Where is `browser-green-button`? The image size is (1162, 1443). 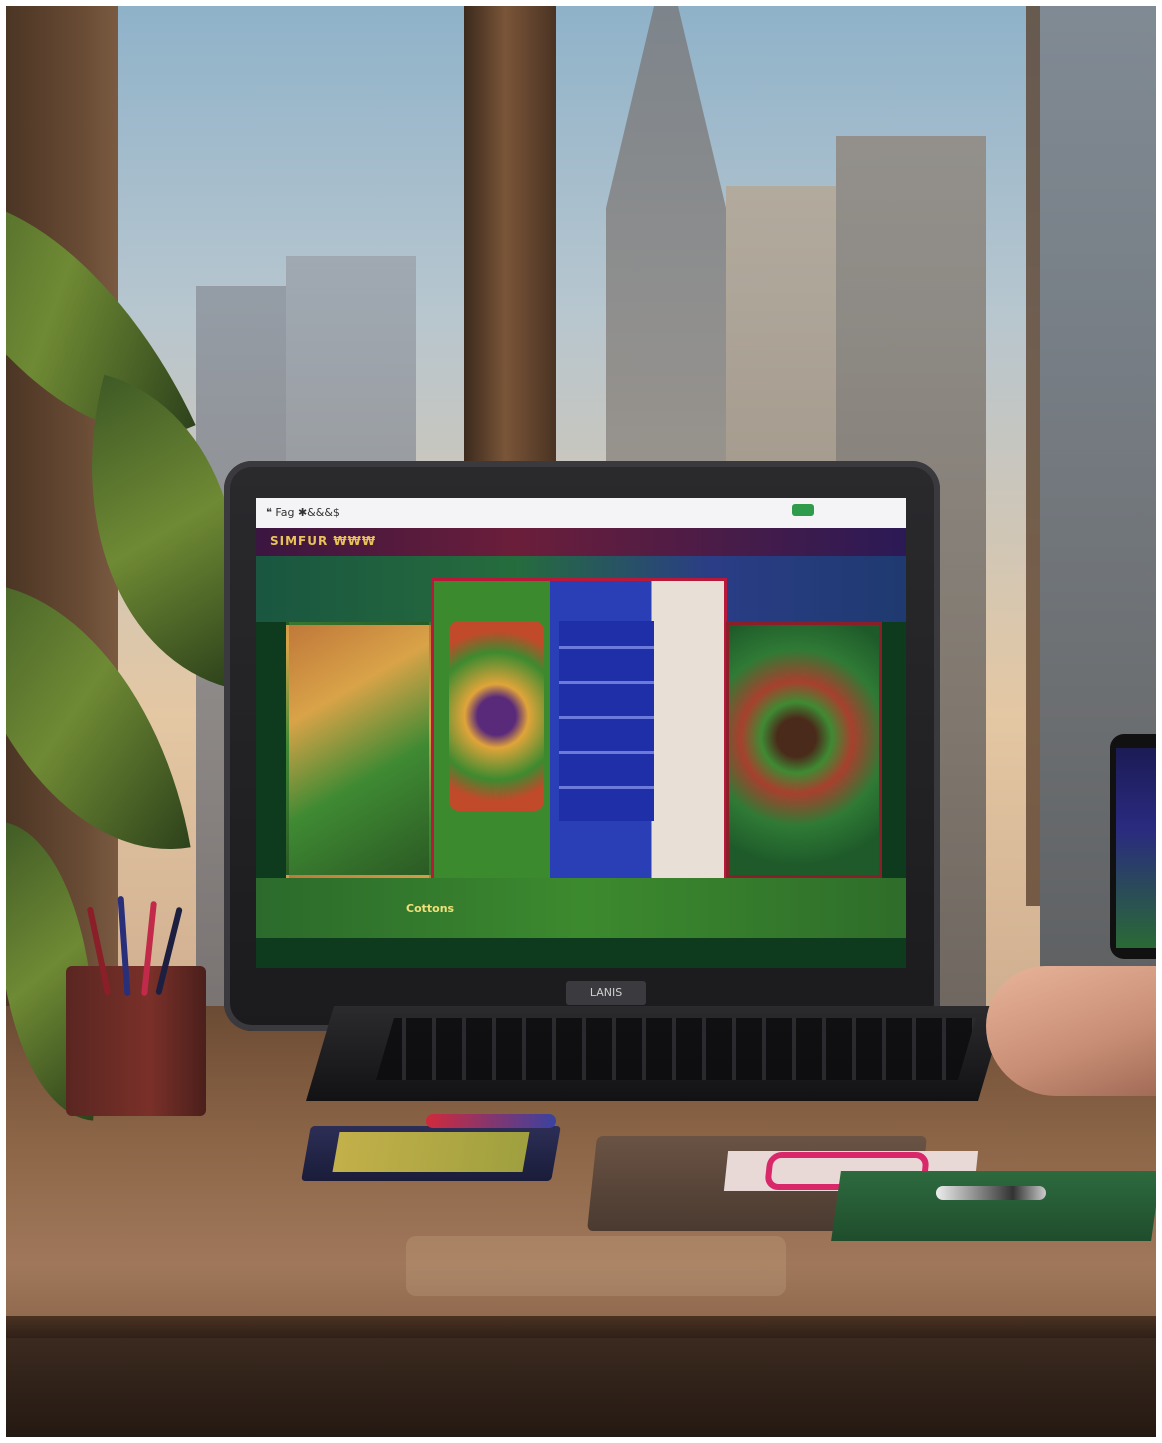
browser-green-button is located at coordinates (803, 510).